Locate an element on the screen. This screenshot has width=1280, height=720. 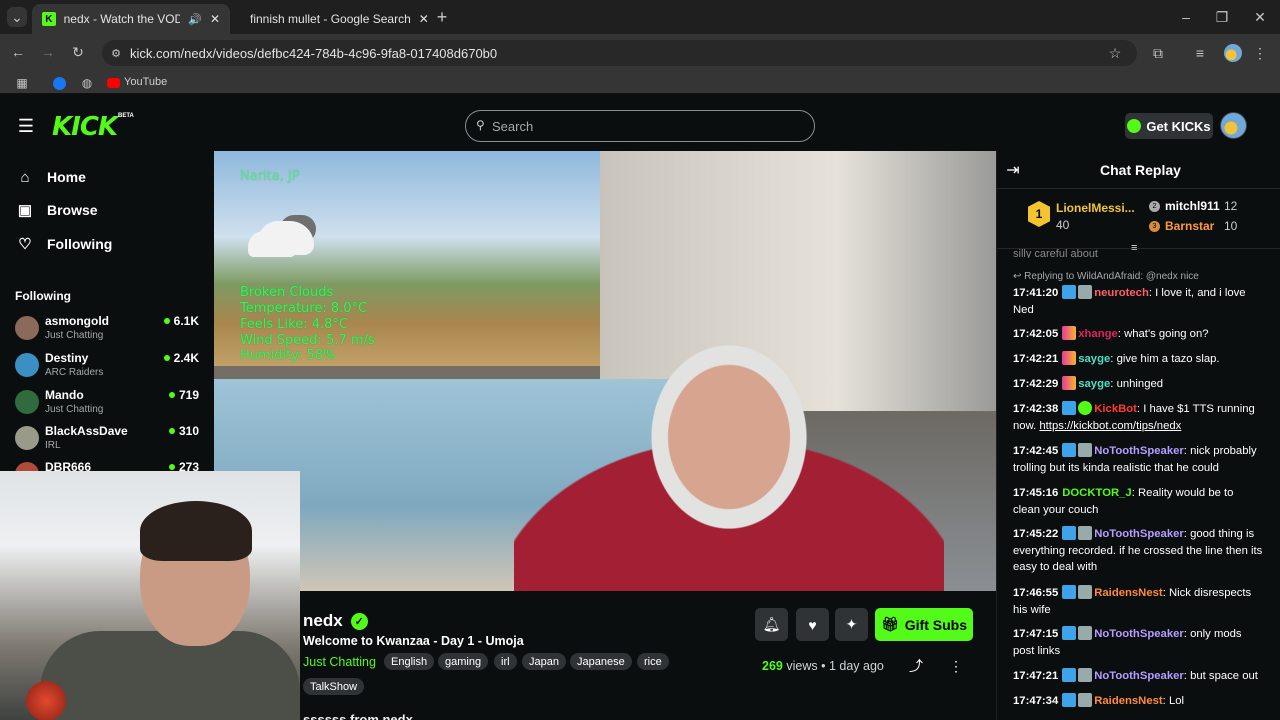
reload-icon: ↻ is located at coordinates (78, 52).